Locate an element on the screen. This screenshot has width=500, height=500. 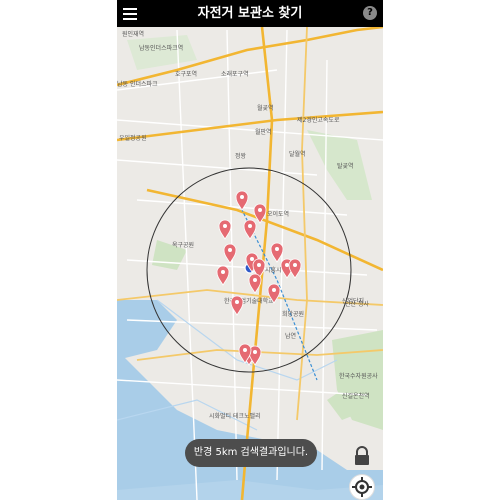
map-label: 희망공원 is located at coordinates (293, 314).